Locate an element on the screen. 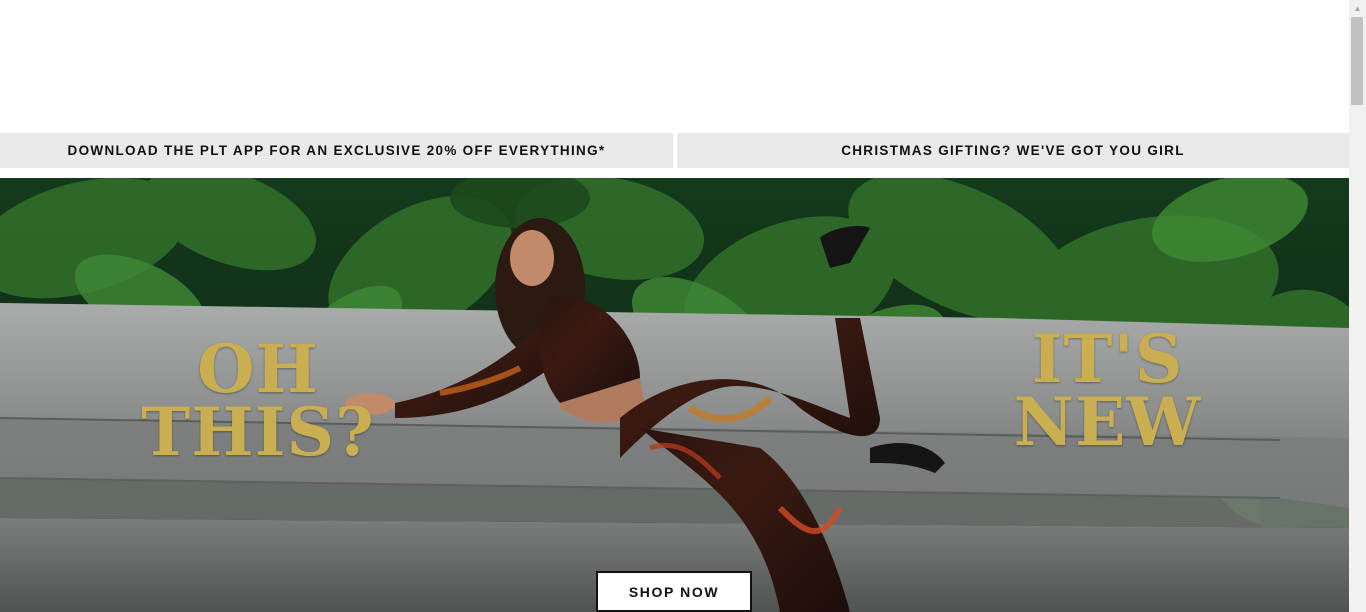  shop-now-button-label: SHOP NOW is located at coordinates (674, 591).